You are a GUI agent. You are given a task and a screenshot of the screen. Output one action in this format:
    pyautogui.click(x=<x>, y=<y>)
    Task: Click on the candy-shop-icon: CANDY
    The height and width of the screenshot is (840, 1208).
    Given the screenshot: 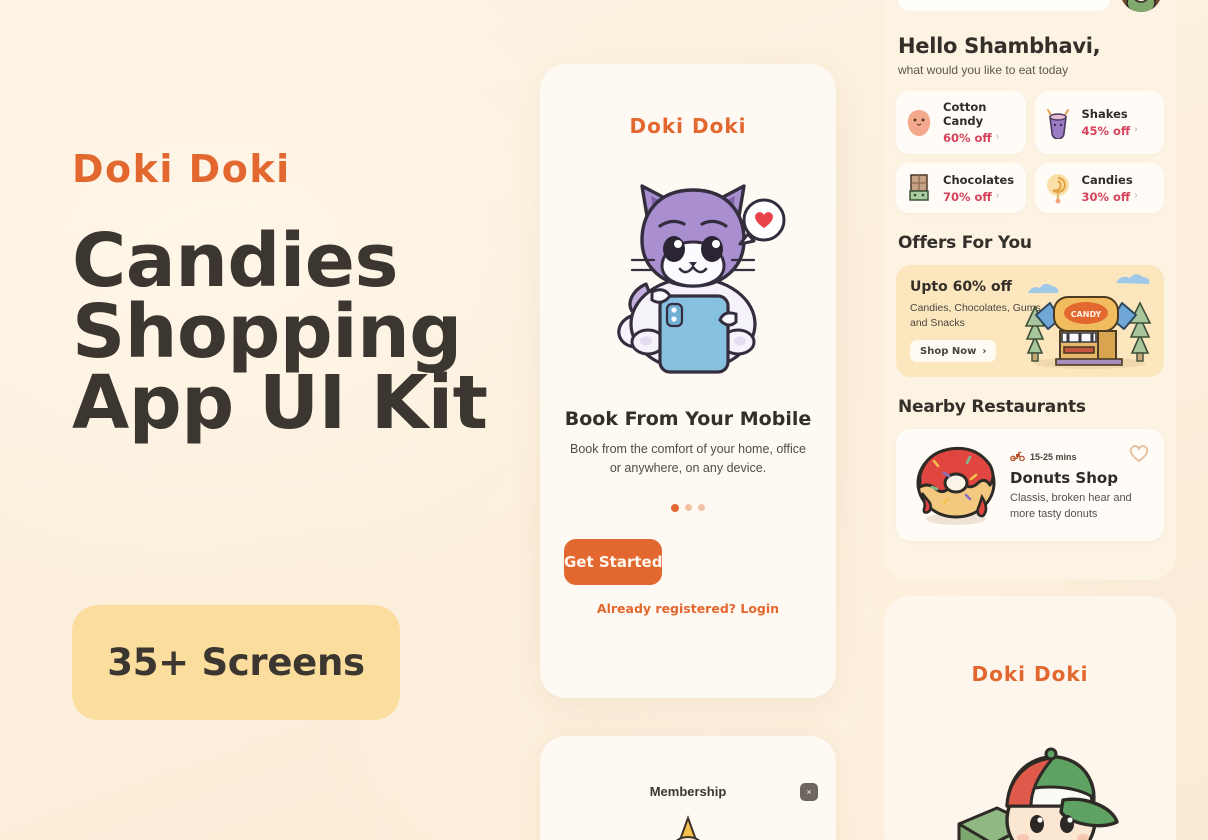 What is the action you would take?
    pyautogui.click(x=1085, y=323)
    